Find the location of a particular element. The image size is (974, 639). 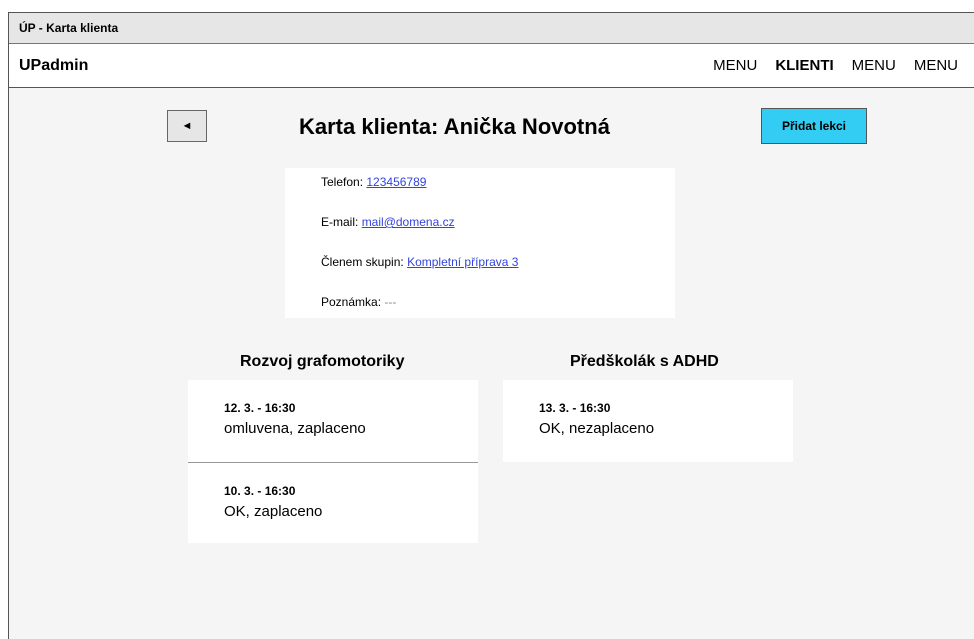

lesson-date: 13. 3. - 16:30 is located at coordinates (575, 408).